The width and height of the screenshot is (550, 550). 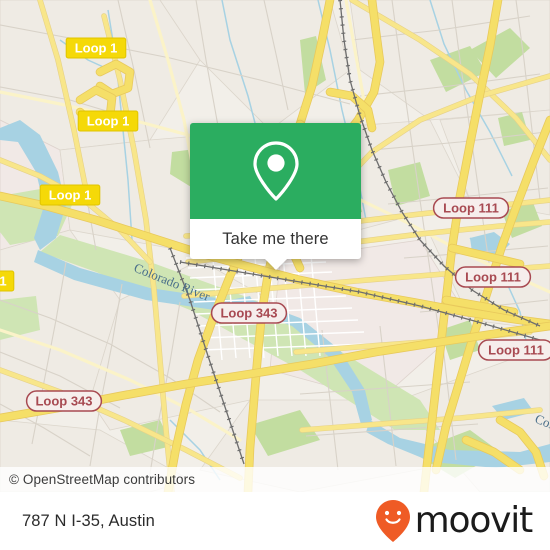 I want to click on moovit-smiley-pin-icon, so click(x=392, y=521).